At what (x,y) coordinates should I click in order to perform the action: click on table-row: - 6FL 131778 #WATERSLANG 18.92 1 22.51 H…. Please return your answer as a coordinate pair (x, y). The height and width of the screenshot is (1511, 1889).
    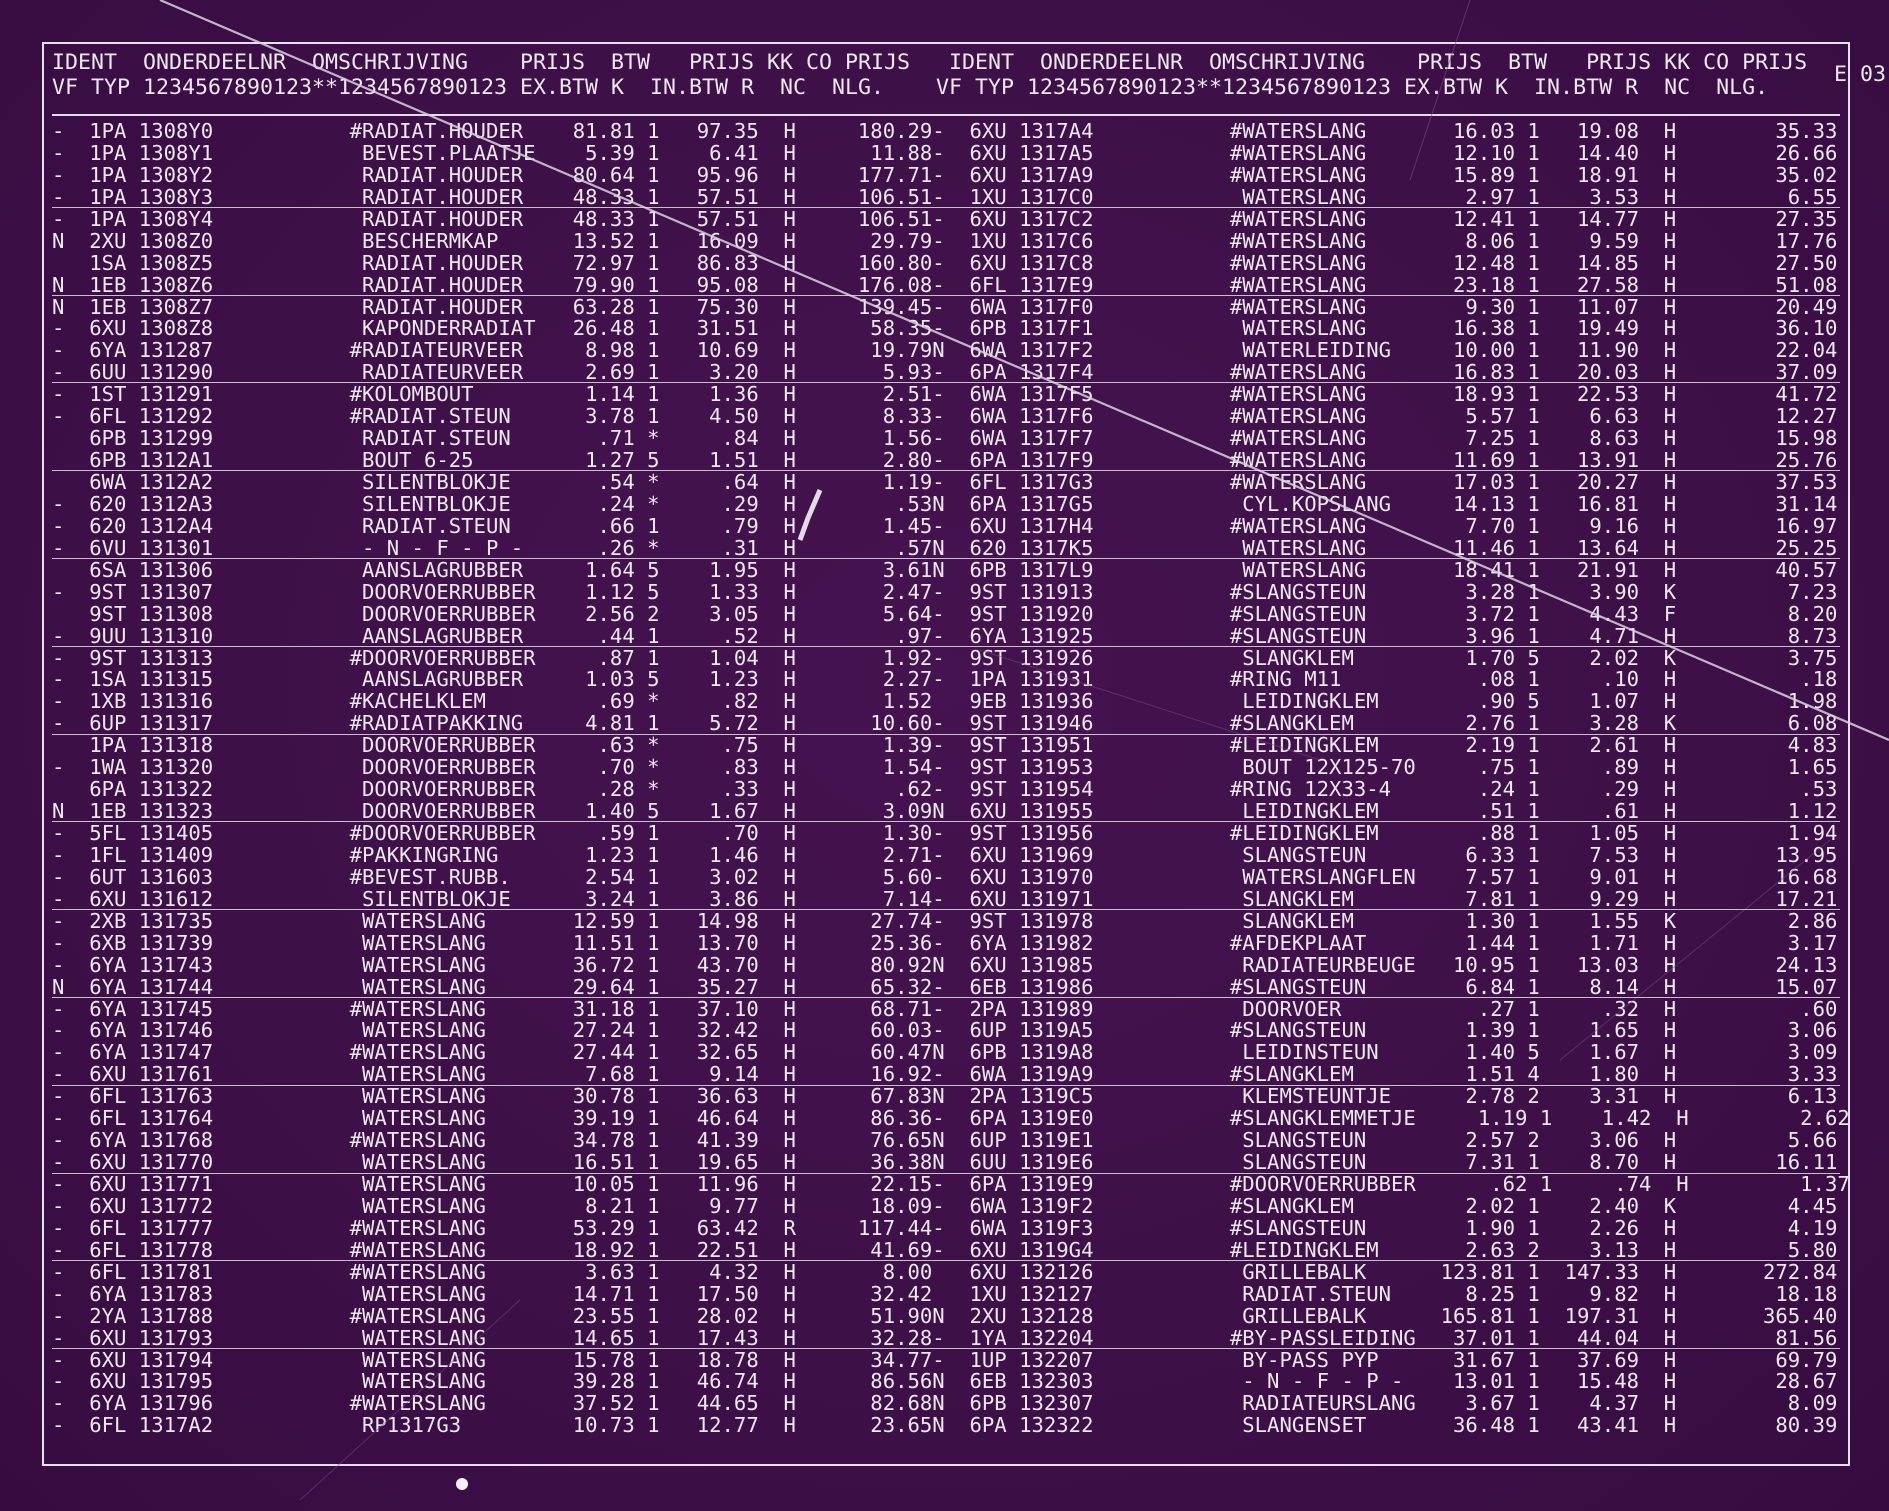
    Looking at the image, I should click on (945, 1249).